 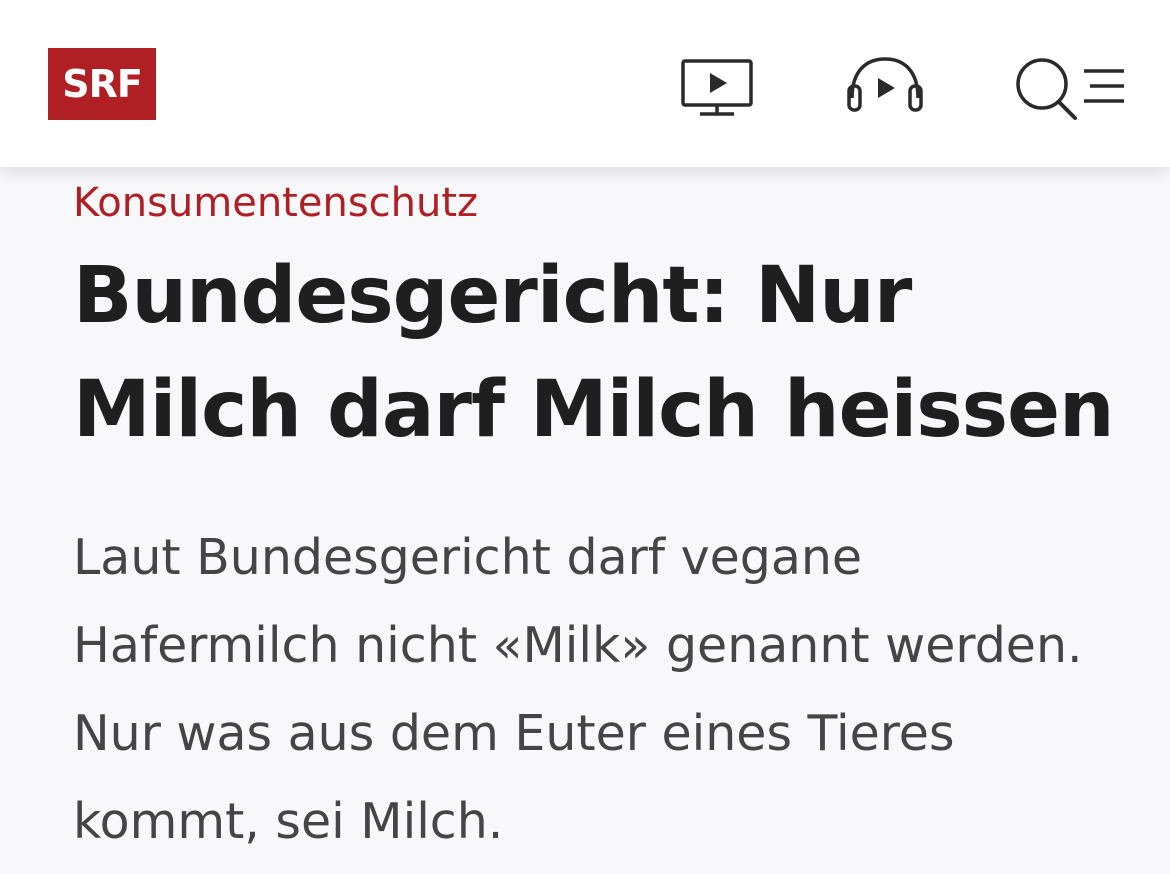 I want to click on search-icon, so click(x=1046, y=89).